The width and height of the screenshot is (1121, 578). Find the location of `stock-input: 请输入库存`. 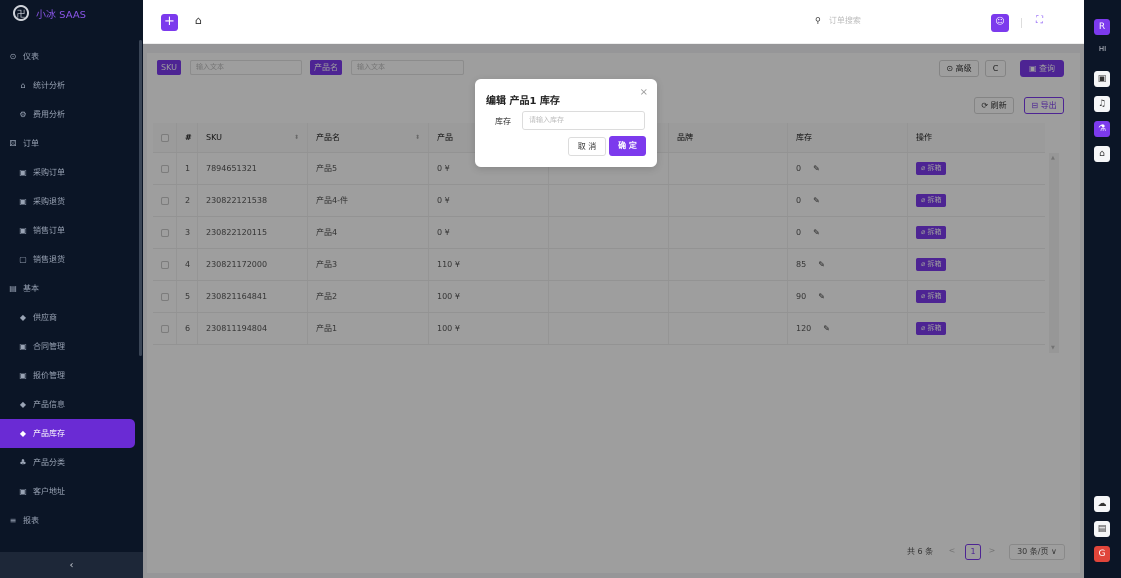

stock-input: 请输入库存 is located at coordinates (583, 120).